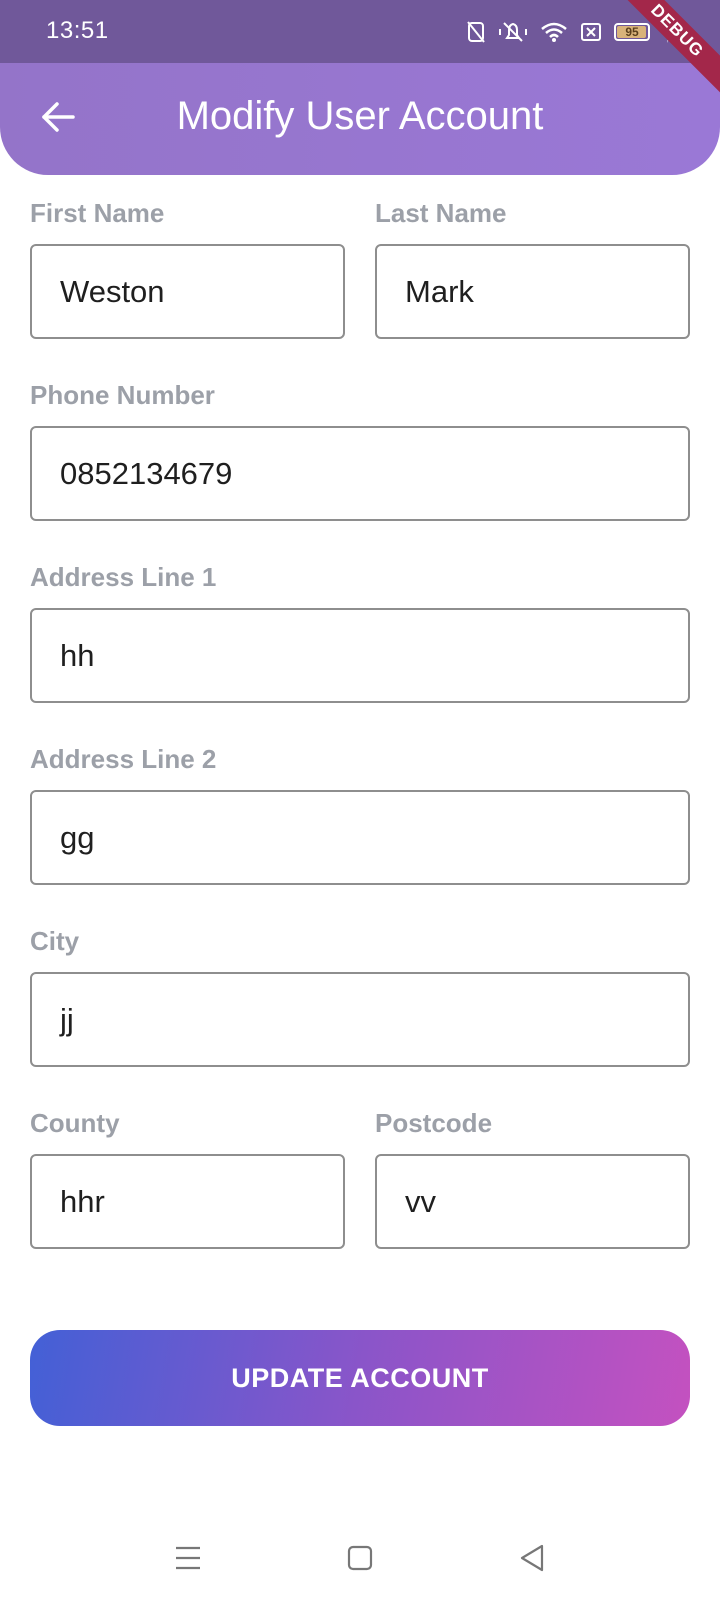  Describe the element at coordinates (67, 1019) in the screenshot. I see `city-value: jj` at that location.